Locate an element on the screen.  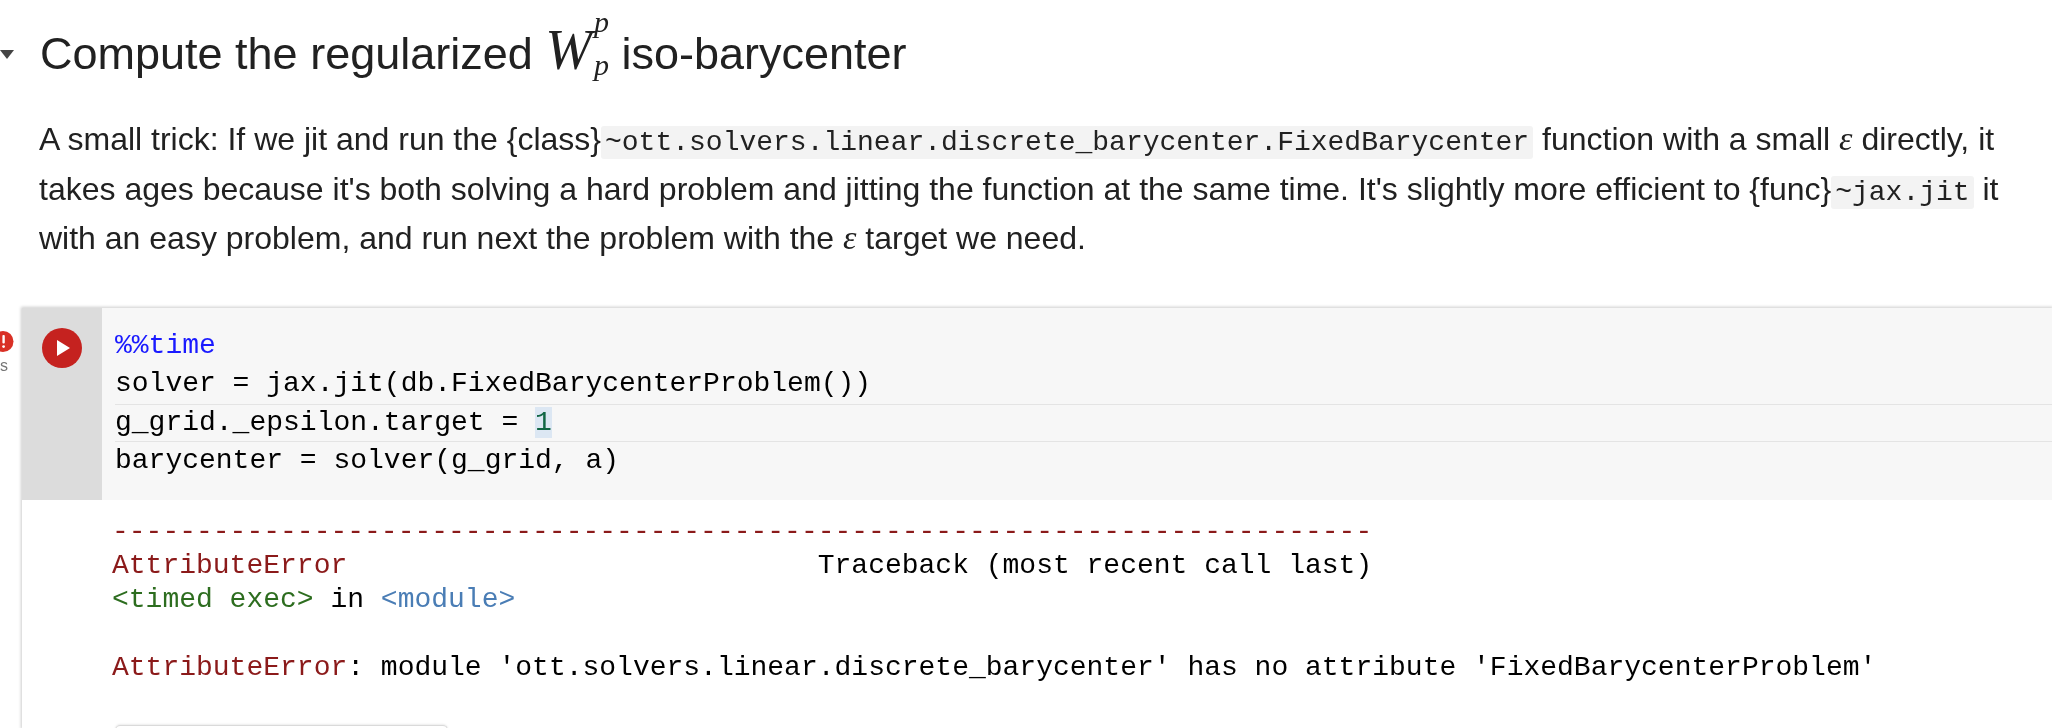
code-line: %%time is located at coordinates (166, 345).